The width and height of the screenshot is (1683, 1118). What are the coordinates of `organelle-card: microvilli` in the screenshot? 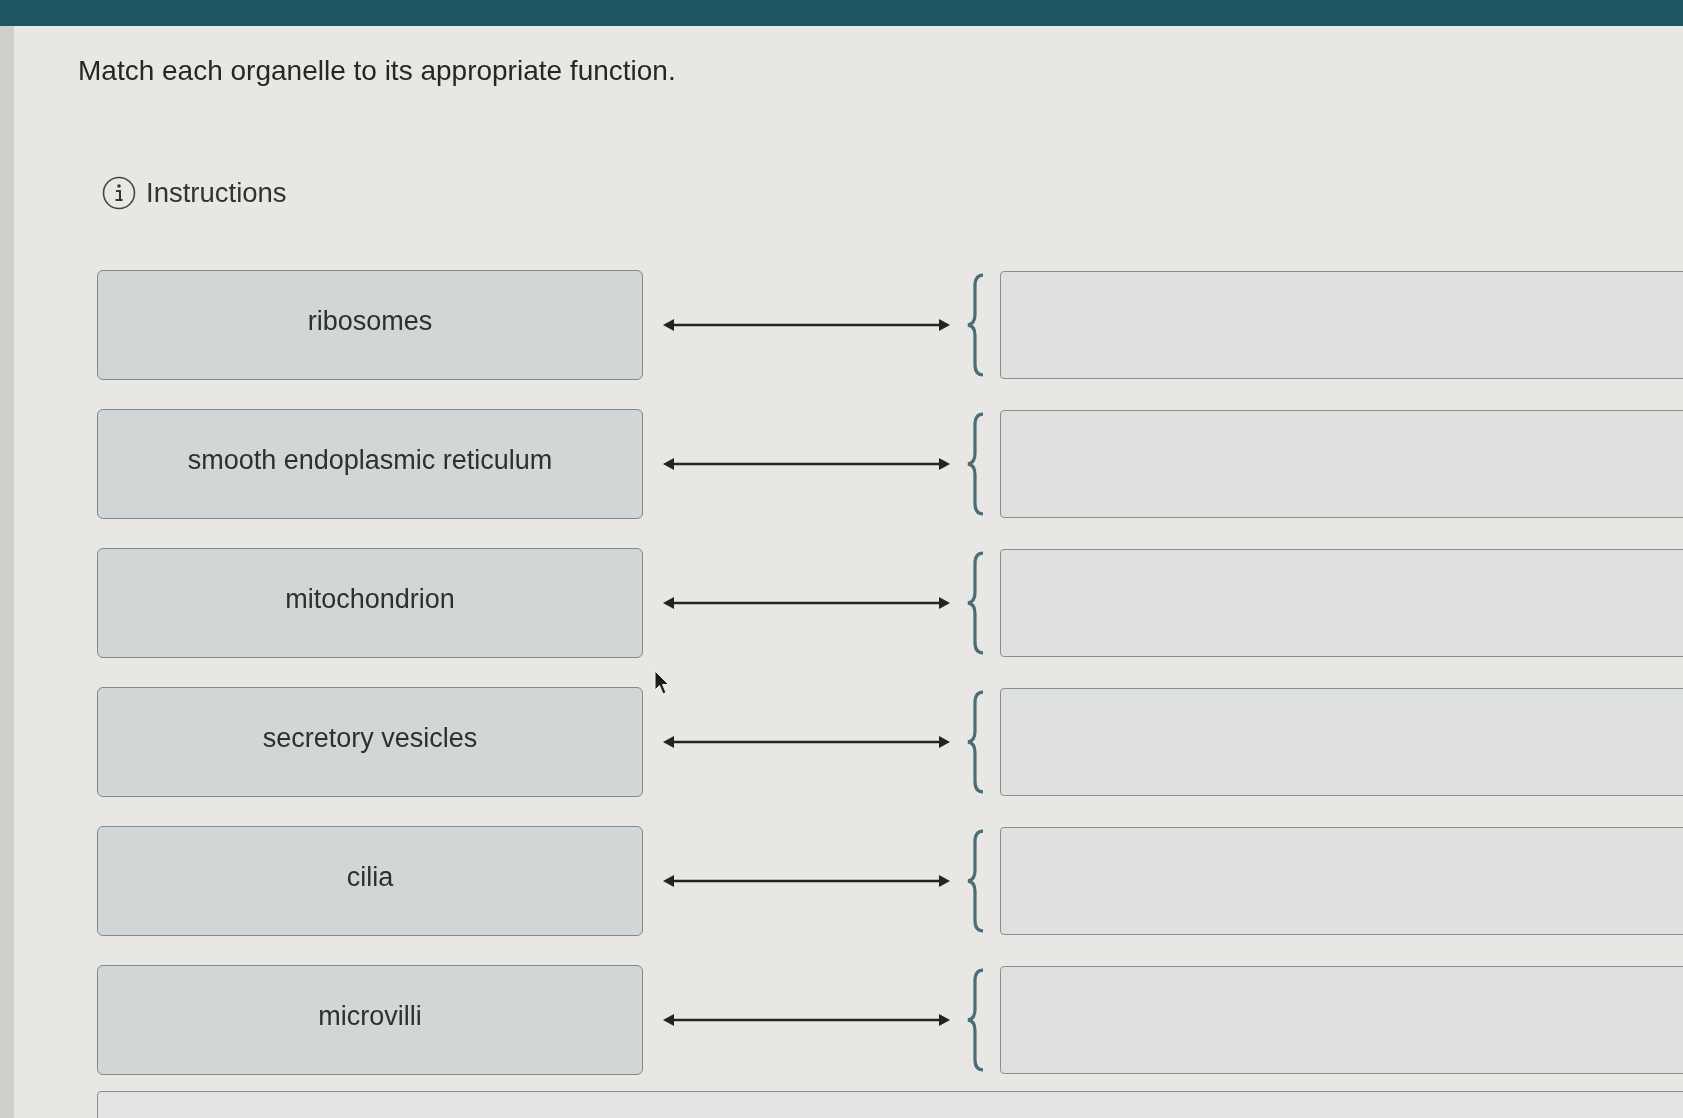 It's located at (370, 1020).